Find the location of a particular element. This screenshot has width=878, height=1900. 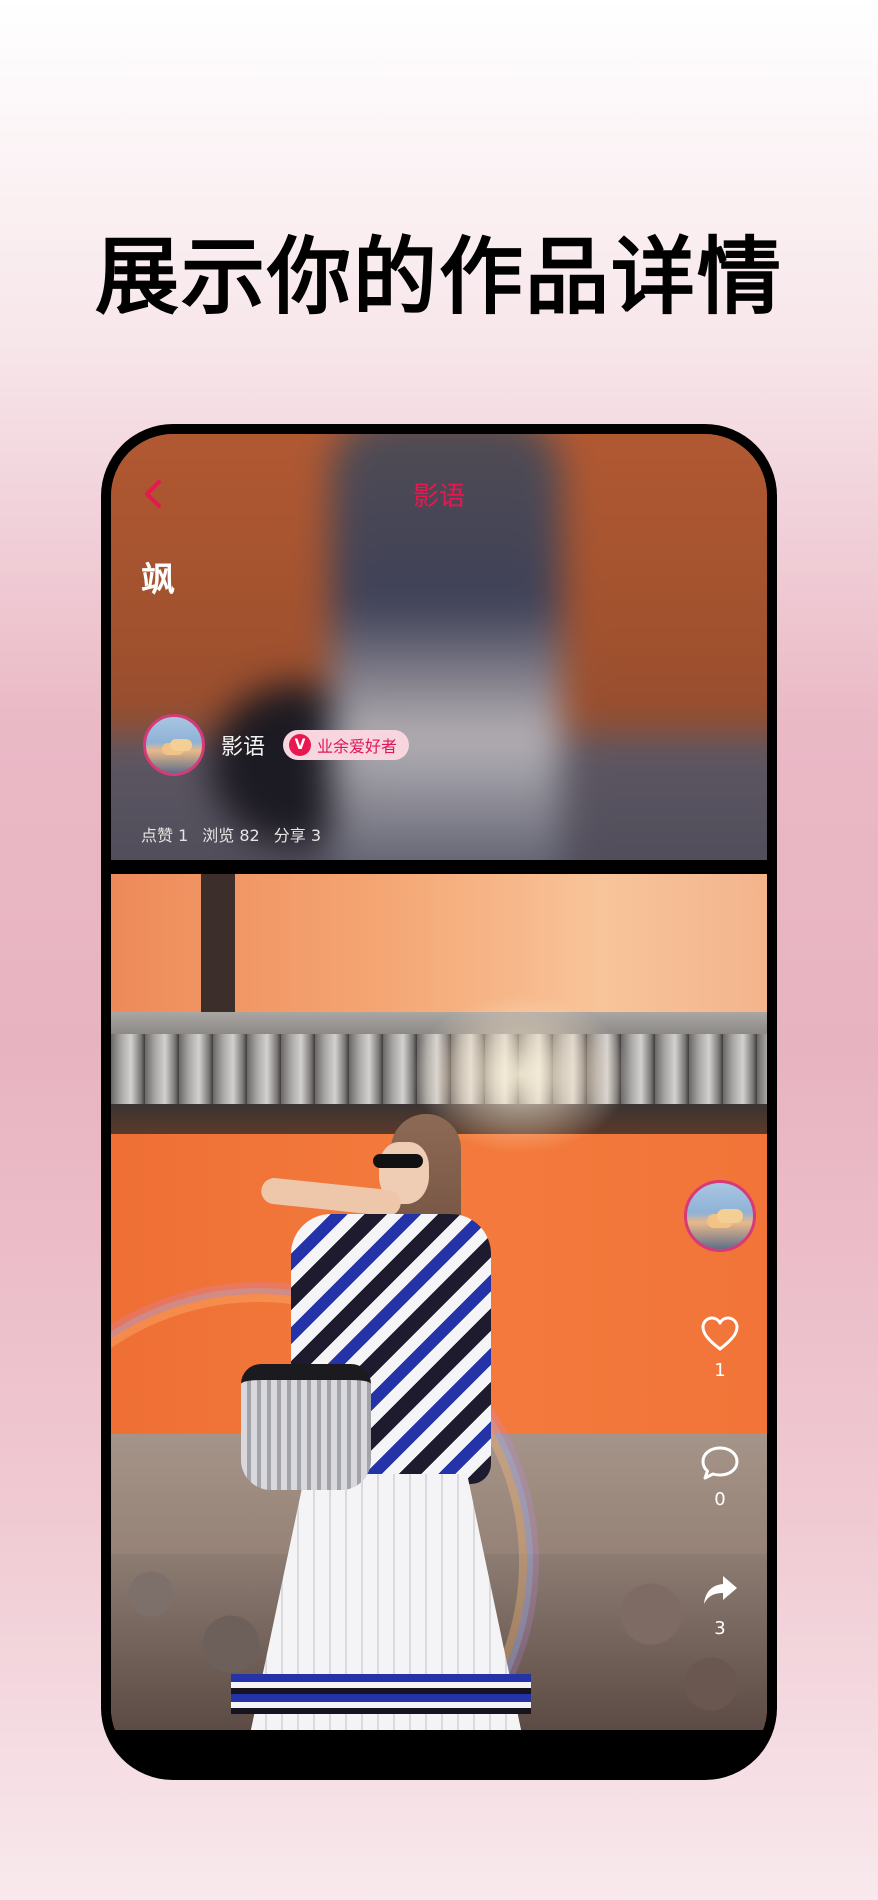

share-button: 3 is located at coordinates (720, 1605).